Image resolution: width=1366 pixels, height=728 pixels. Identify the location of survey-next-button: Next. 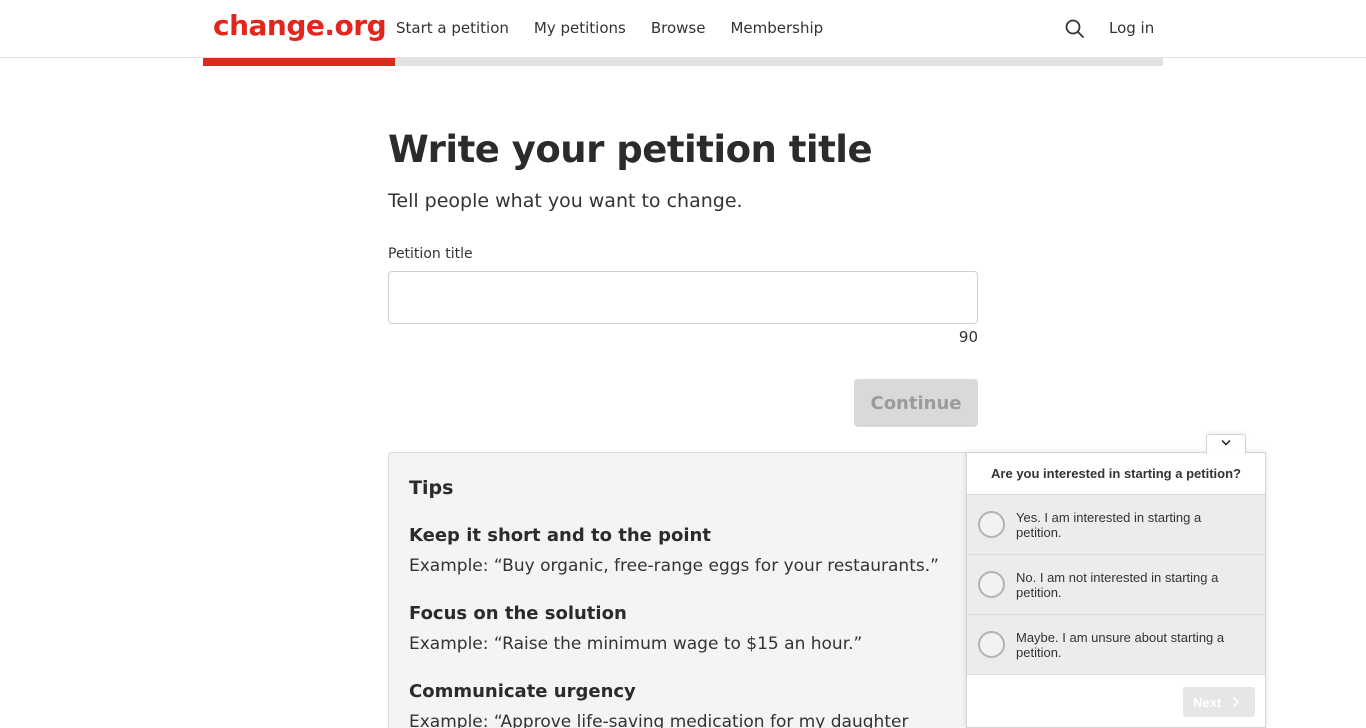
(1219, 702).